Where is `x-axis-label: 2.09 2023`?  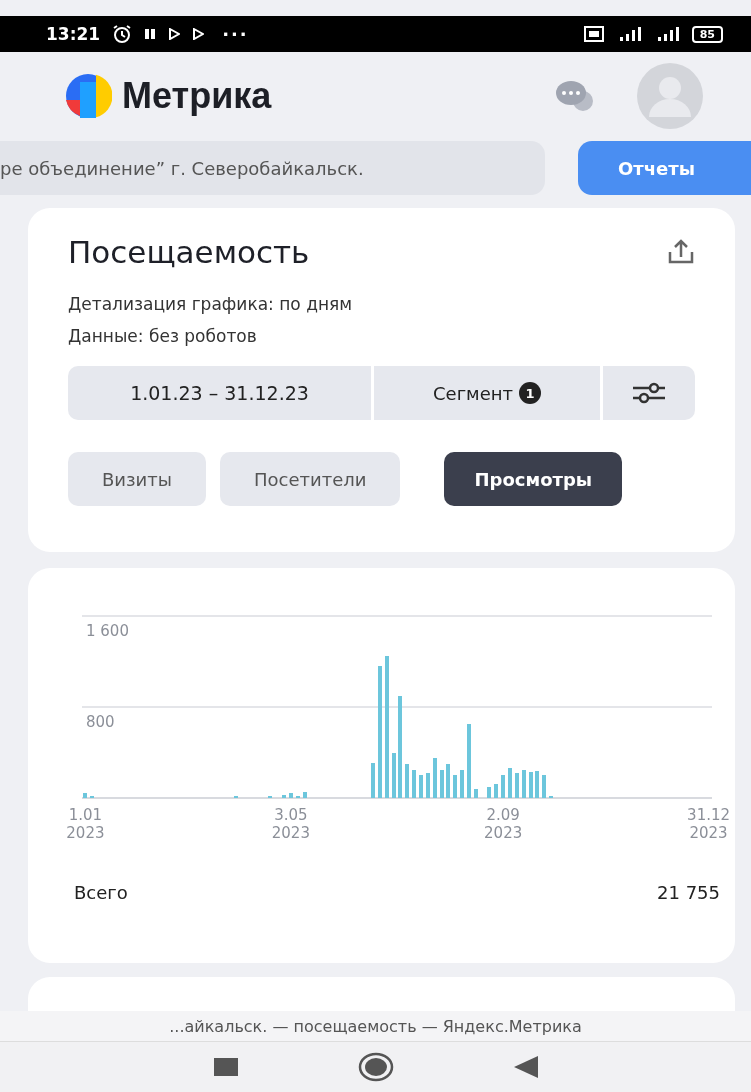
x-axis-label: 2.09 2023 is located at coordinates (503, 822).